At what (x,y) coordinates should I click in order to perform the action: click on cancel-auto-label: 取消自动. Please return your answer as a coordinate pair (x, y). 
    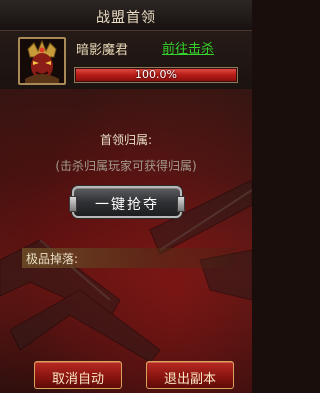
    Looking at the image, I should click on (77, 379).